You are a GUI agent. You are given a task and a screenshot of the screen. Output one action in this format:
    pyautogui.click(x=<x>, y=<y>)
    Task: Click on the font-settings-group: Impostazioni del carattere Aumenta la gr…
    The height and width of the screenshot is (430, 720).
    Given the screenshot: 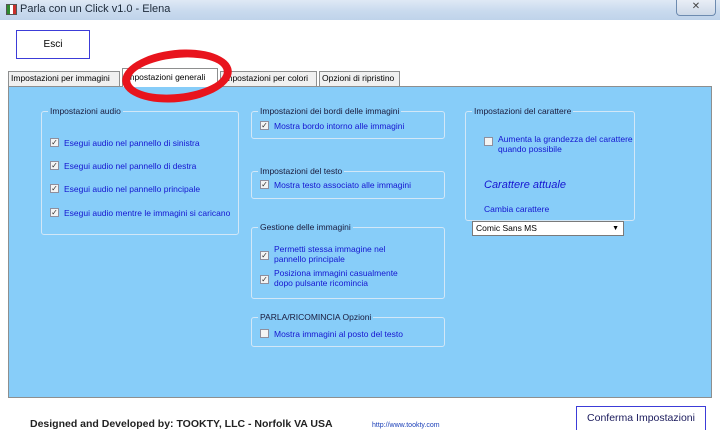 What is the action you would take?
    pyautogui.click(x=550, y=171)
    